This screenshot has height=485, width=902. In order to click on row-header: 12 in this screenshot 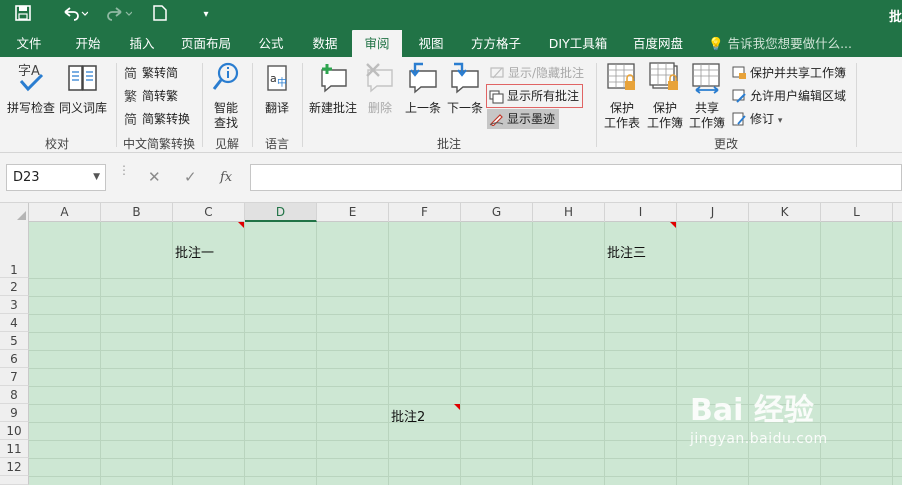, I will do `click(14, 467)`.